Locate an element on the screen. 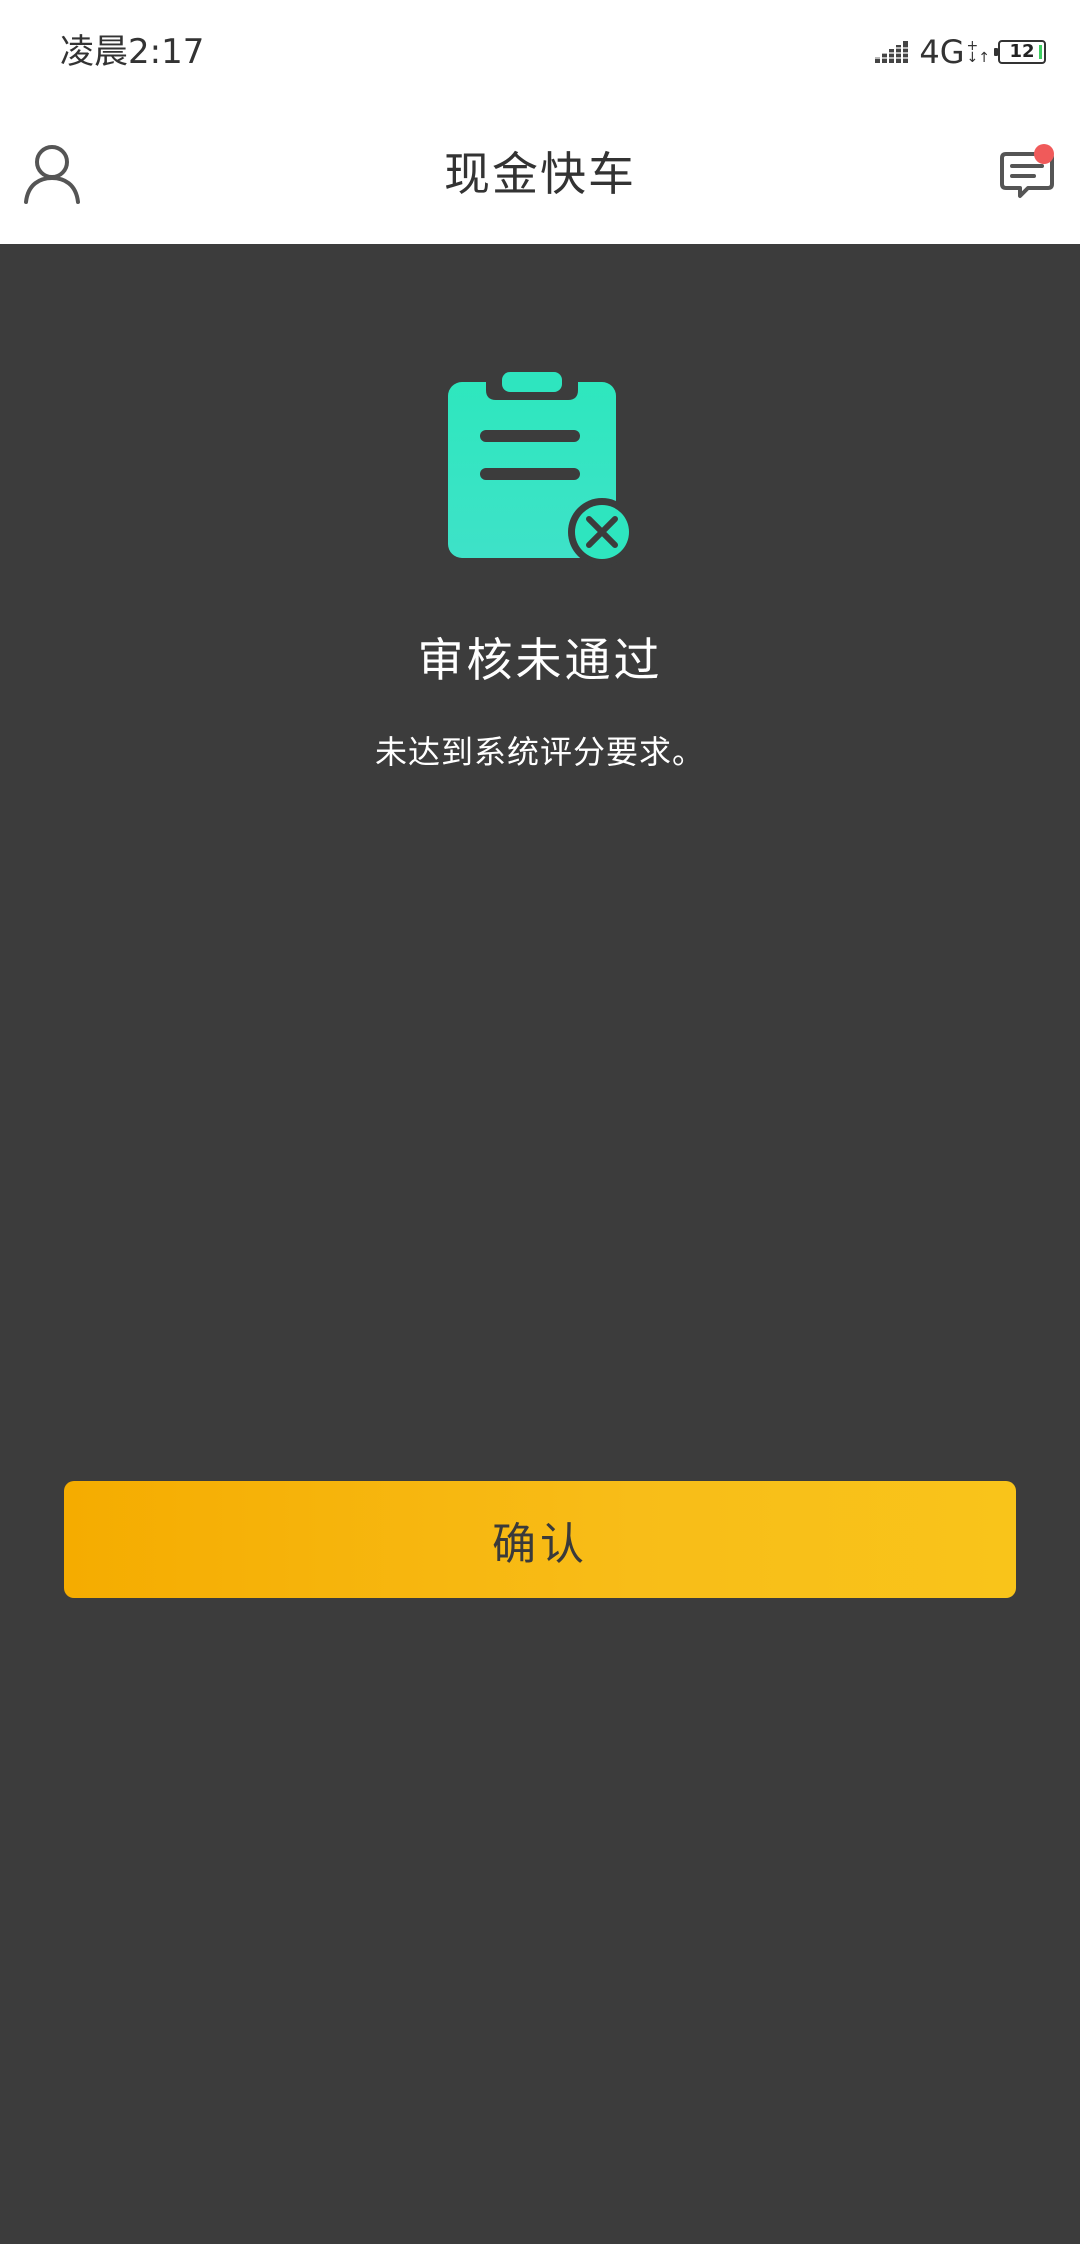 The image size is (1080, 2244). signal-icon is located at coordinates (891, 52).